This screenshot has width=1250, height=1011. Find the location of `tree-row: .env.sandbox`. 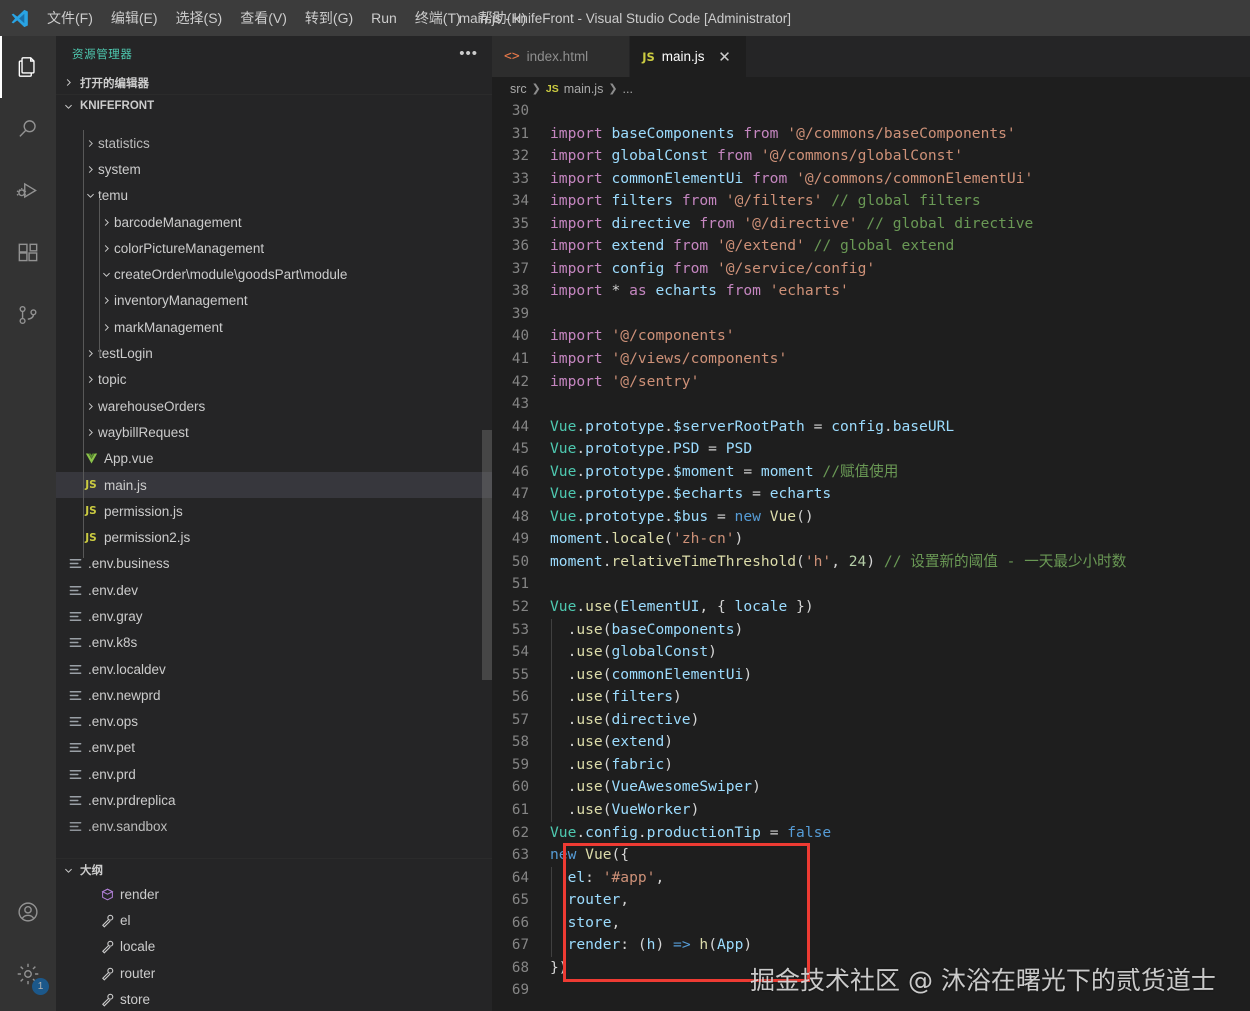

tree-row: .env.sandbox is located at coordinates (274, 827).